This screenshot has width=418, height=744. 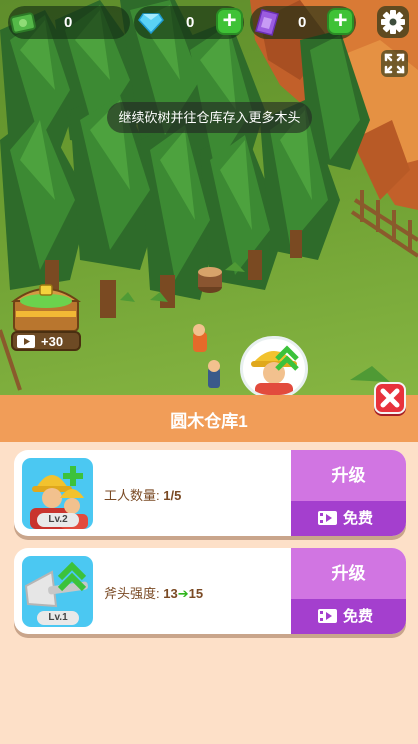 I want to click on panel-header: 圆木仓库1, so click(x=209, y=418).